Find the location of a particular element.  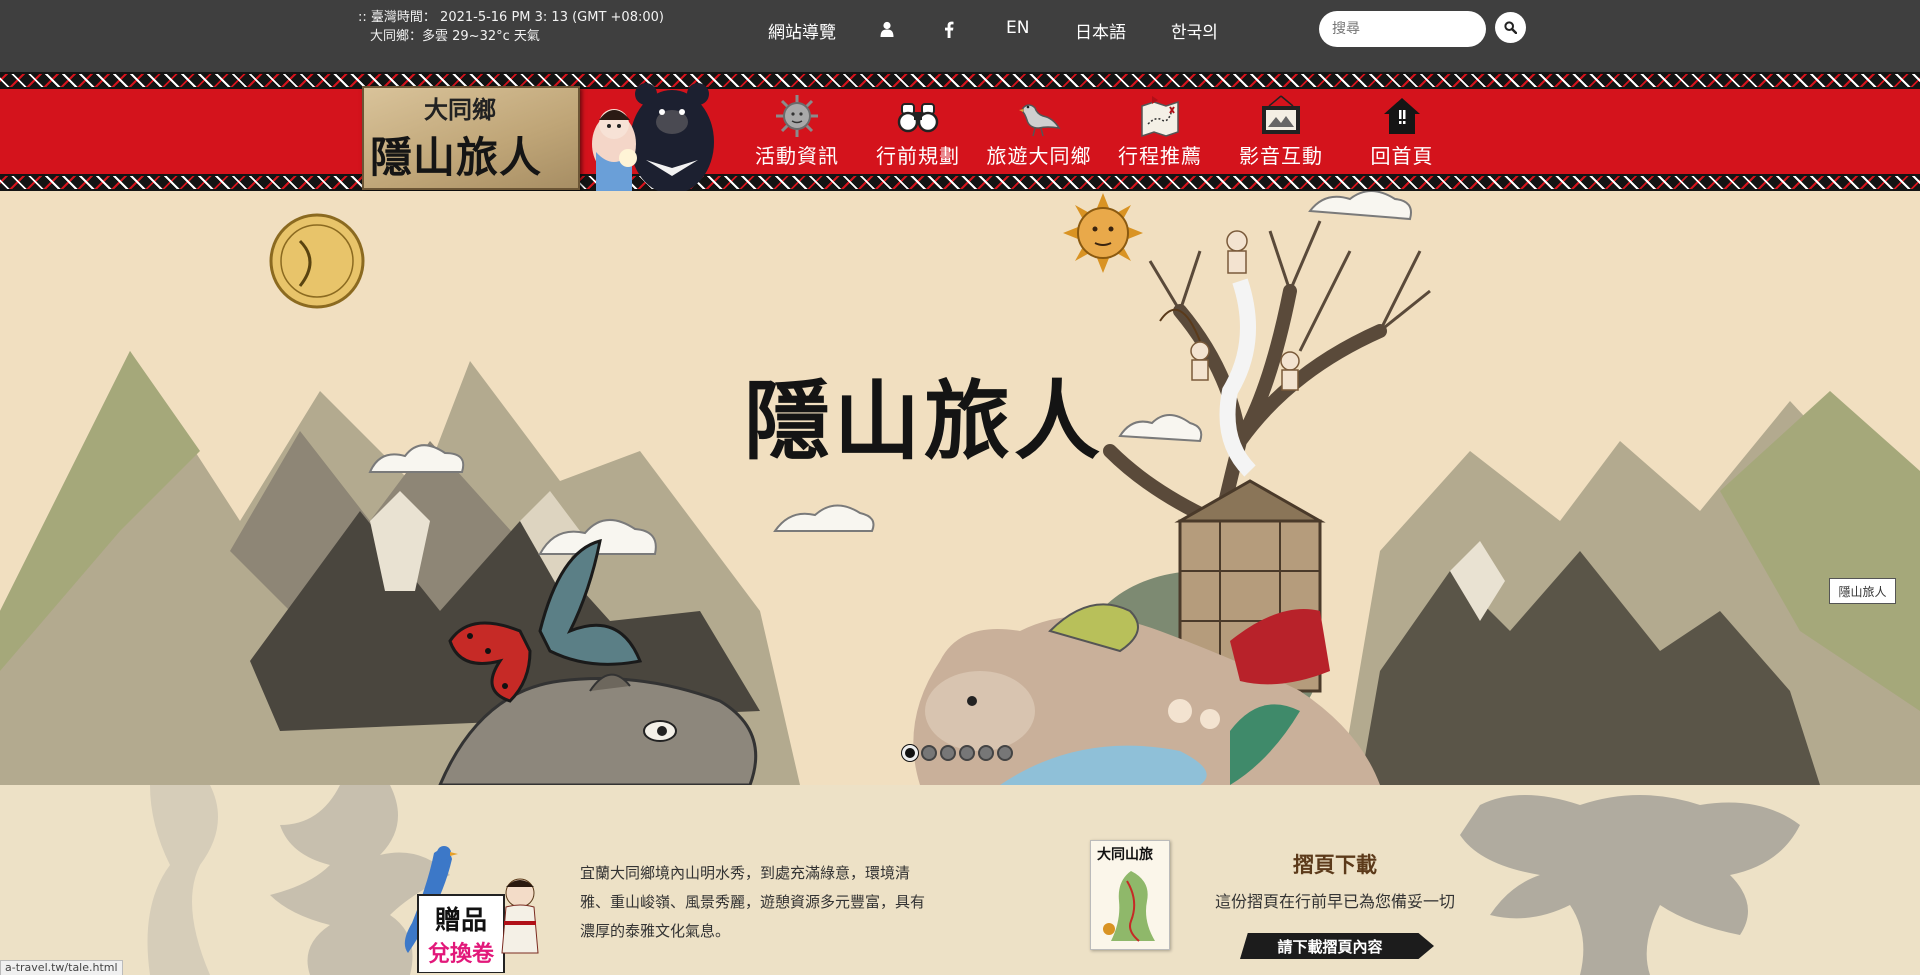

binoculars-icon is located at coordinates (918, 118).